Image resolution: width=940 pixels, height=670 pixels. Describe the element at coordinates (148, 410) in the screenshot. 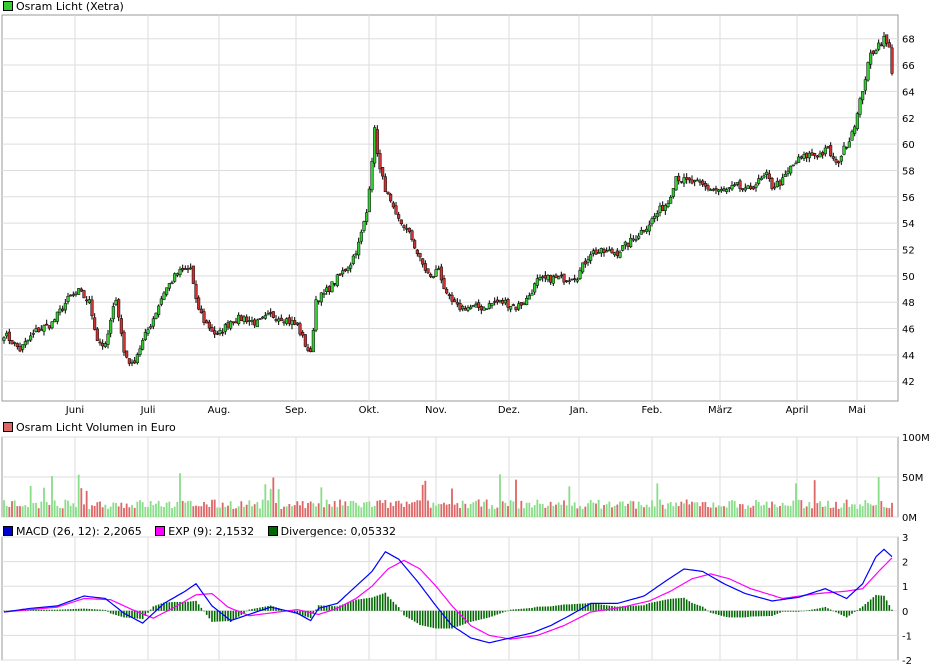

I see `x-tick-label: Juli` at that location.